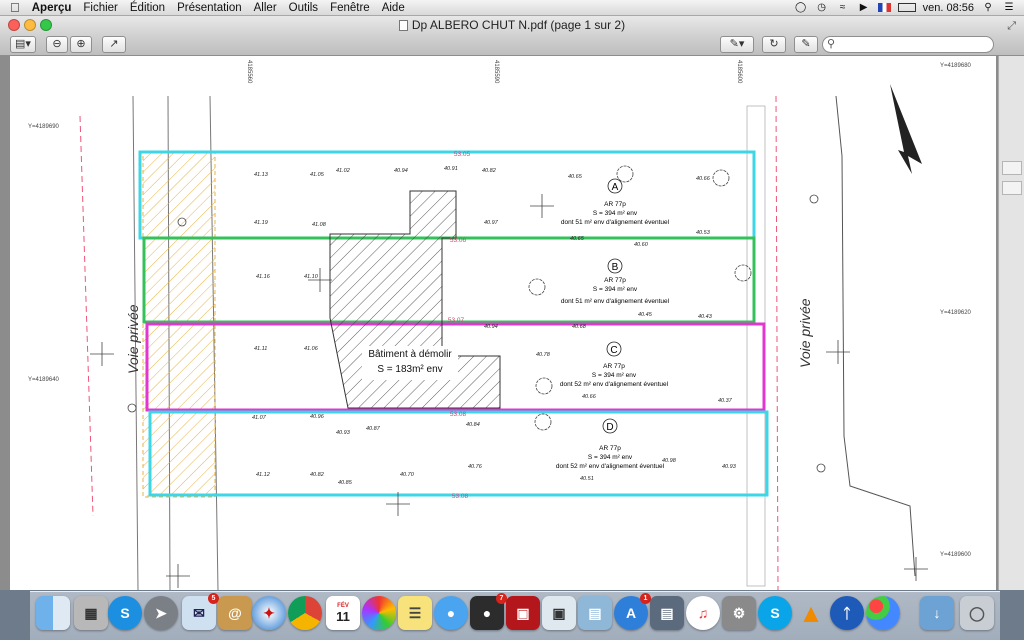  What do you see at coordinates (269, 613) in the screenshot?
I see `safari-icon: ✦` at bounding box center [269, 613].